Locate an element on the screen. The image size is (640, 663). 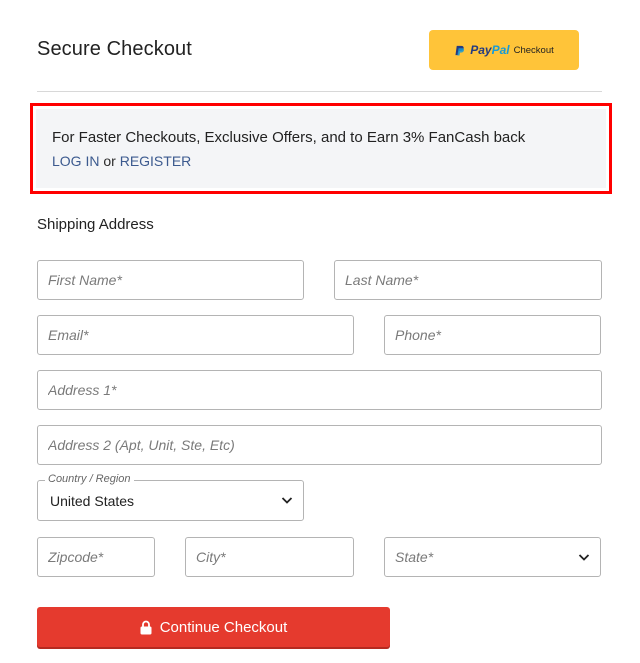
address1-field is located at coordinates (319, 390).